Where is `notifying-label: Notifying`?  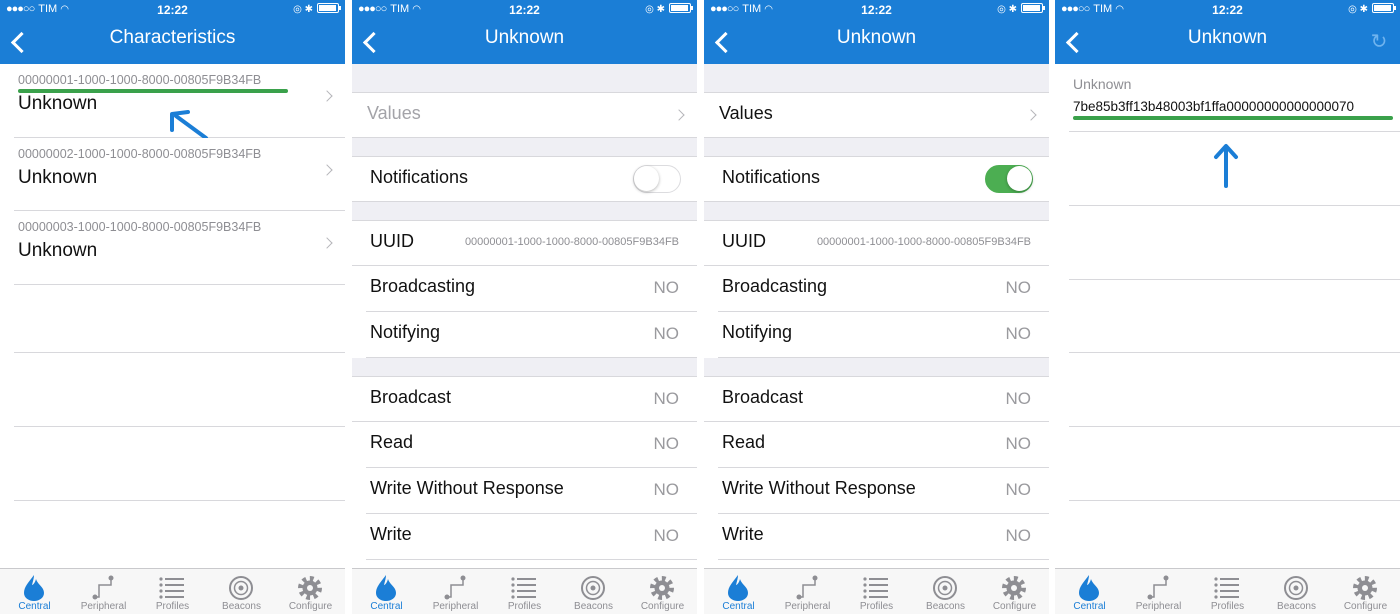
notifying-label: Notifying is located at coordinates (757, 332).